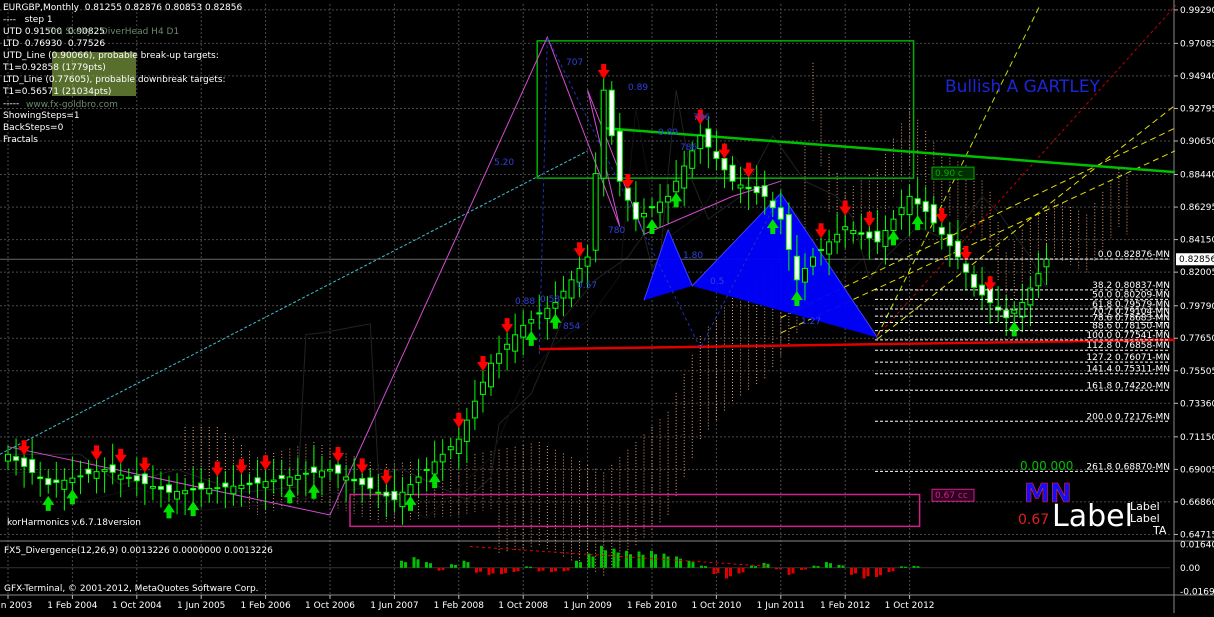  What do you see at coordinates (201, 606) in the screenshot?
I see `x-tick-label: 1 Jun 2005` at bounding box center [201, 606].